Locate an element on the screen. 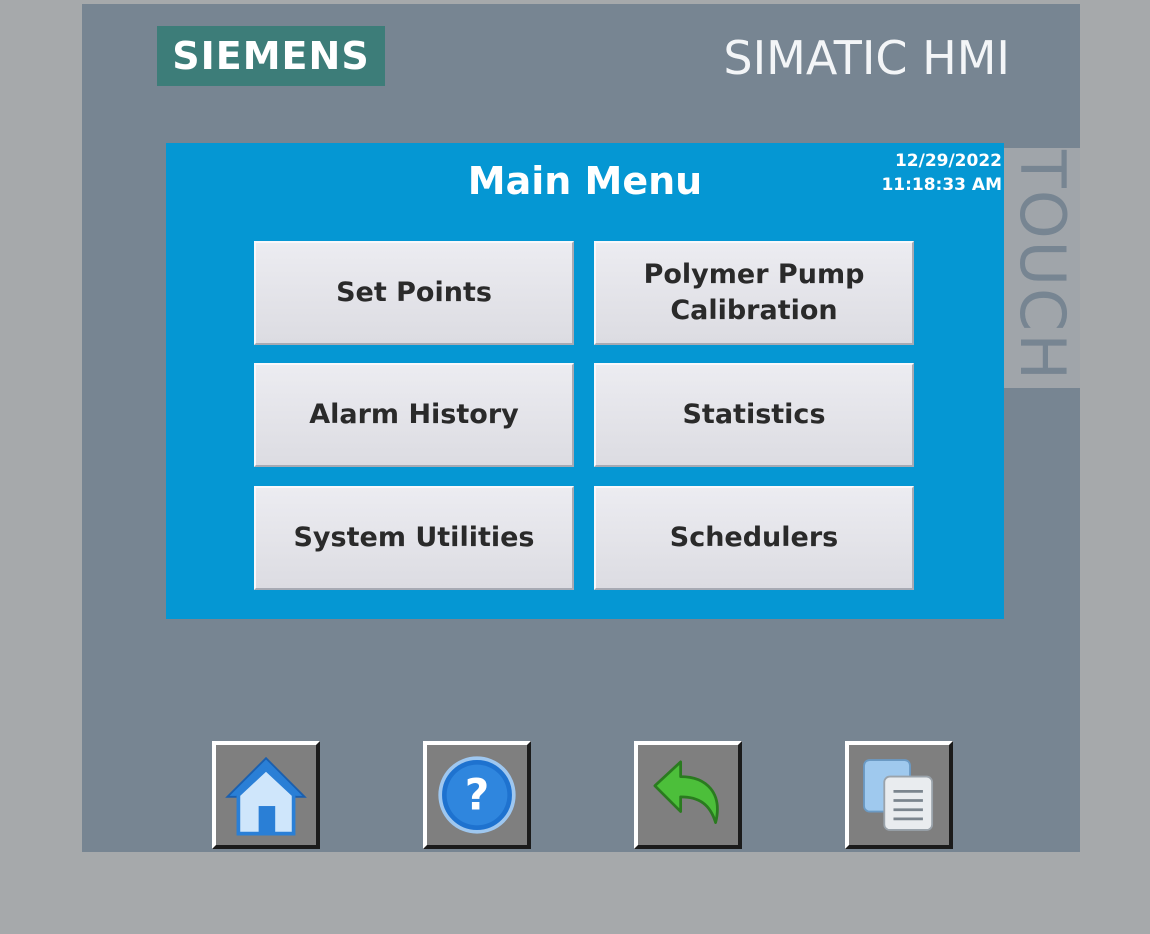 The width and height of the screenshot is (1150, 934). touch-label: TOUCH is located at coordinates (1042, 266).